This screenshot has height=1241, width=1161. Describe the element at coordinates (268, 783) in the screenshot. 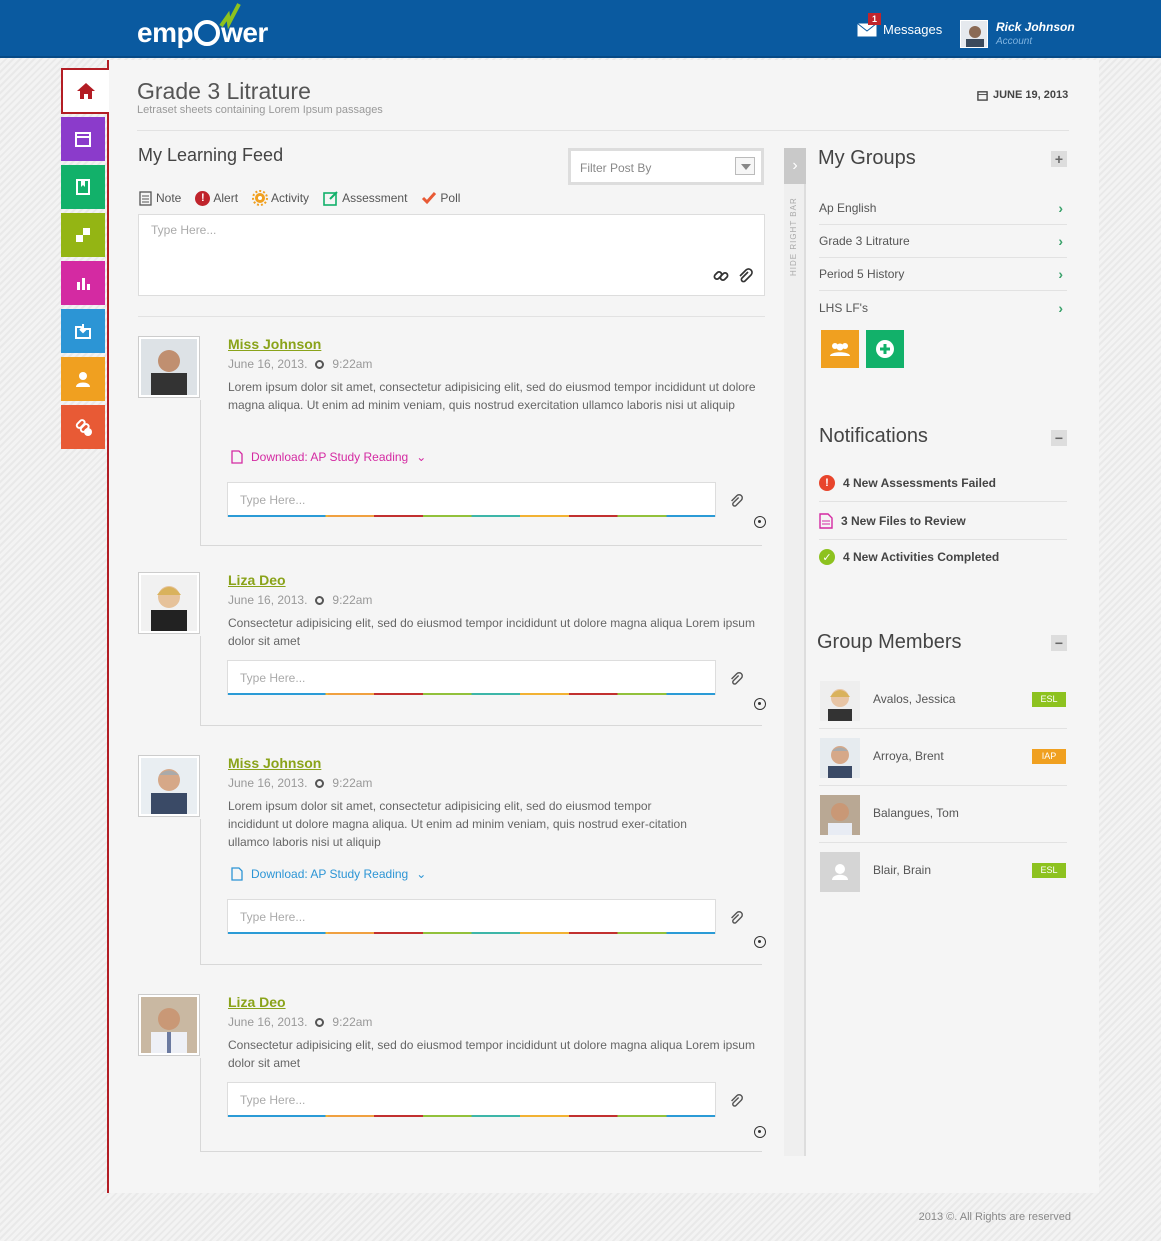

I see `post-date: June 16, 2013.` at that location.